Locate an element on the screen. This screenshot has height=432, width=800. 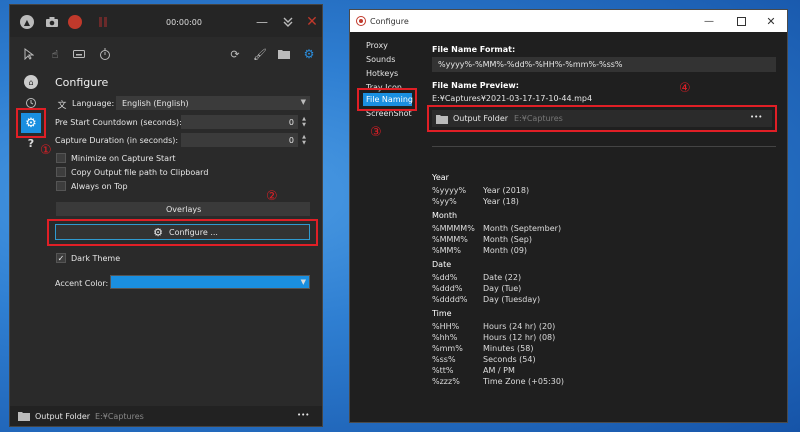
copy-path-label: Copy Output file path to Clipboard is located at coordinates (140, 172).